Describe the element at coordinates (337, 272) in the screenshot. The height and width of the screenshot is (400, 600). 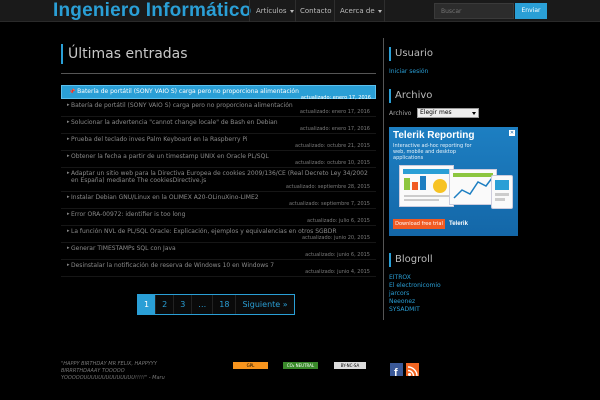
I see `post-date: actualizado: junio 4, 2015` at that location.